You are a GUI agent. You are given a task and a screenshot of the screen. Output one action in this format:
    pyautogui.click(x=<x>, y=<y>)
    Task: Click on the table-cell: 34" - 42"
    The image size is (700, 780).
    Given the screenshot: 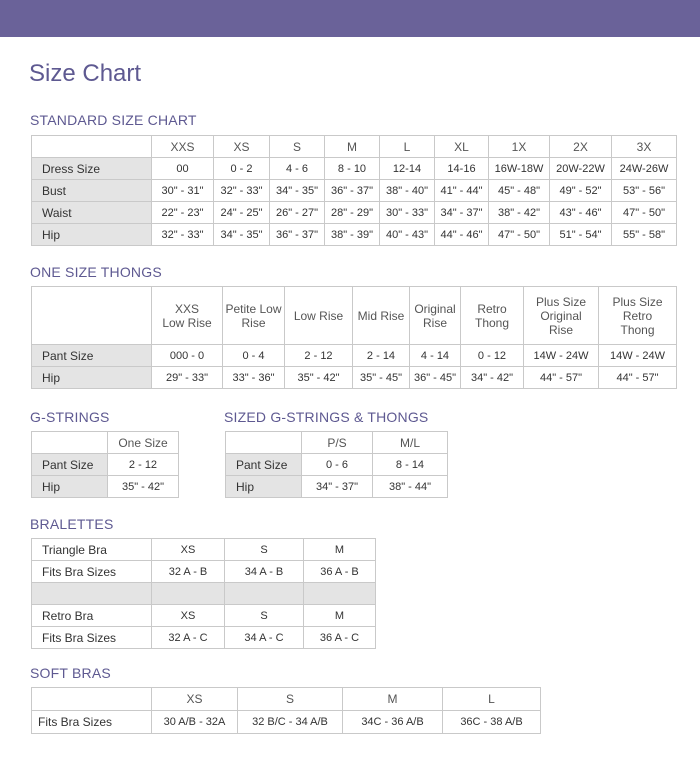 What is the action you would take?
    pyautogui.click(x=492, y=377)
    